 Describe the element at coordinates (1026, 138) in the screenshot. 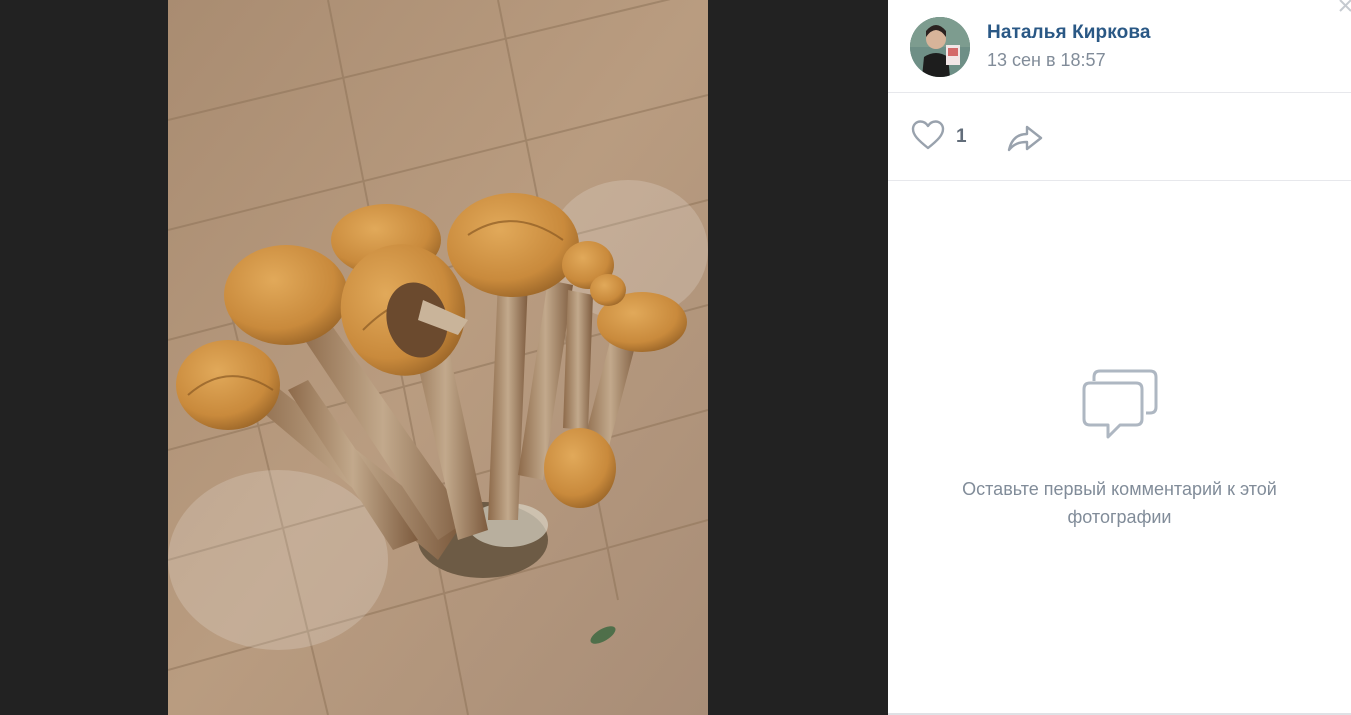

I see `share-button` at that location.